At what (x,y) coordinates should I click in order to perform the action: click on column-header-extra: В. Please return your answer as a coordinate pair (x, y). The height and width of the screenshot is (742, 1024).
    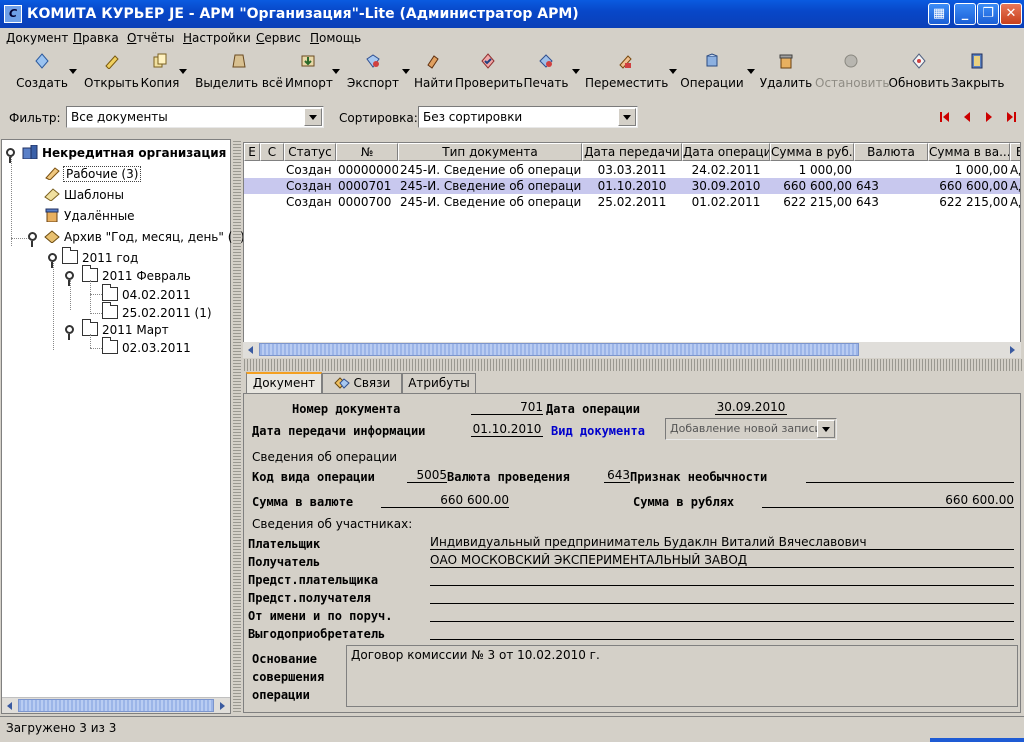
    Looking at the image, I should click on (1015, 152).